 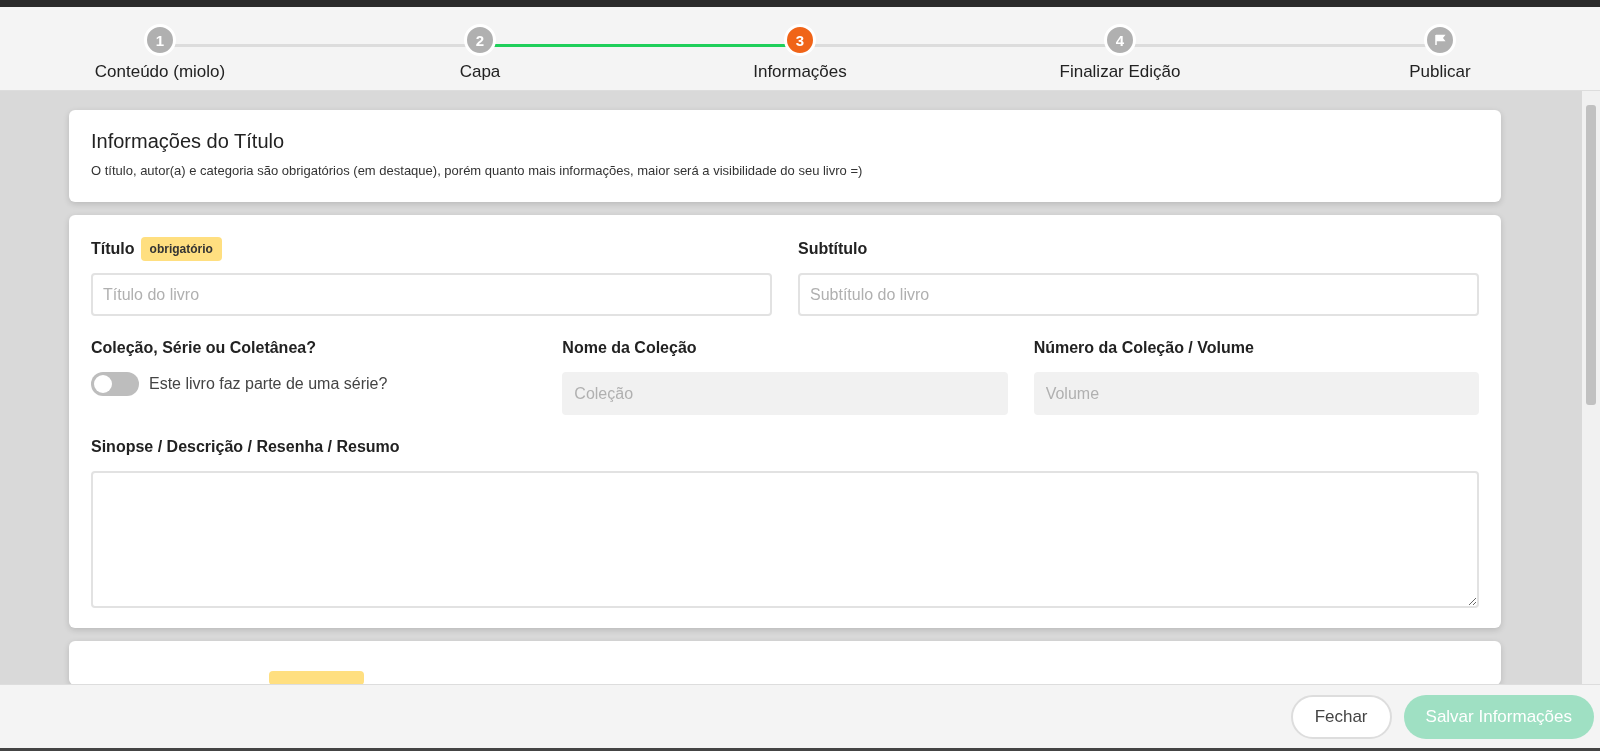 I want to click on scrollbar, so click(x=1591, y=387).